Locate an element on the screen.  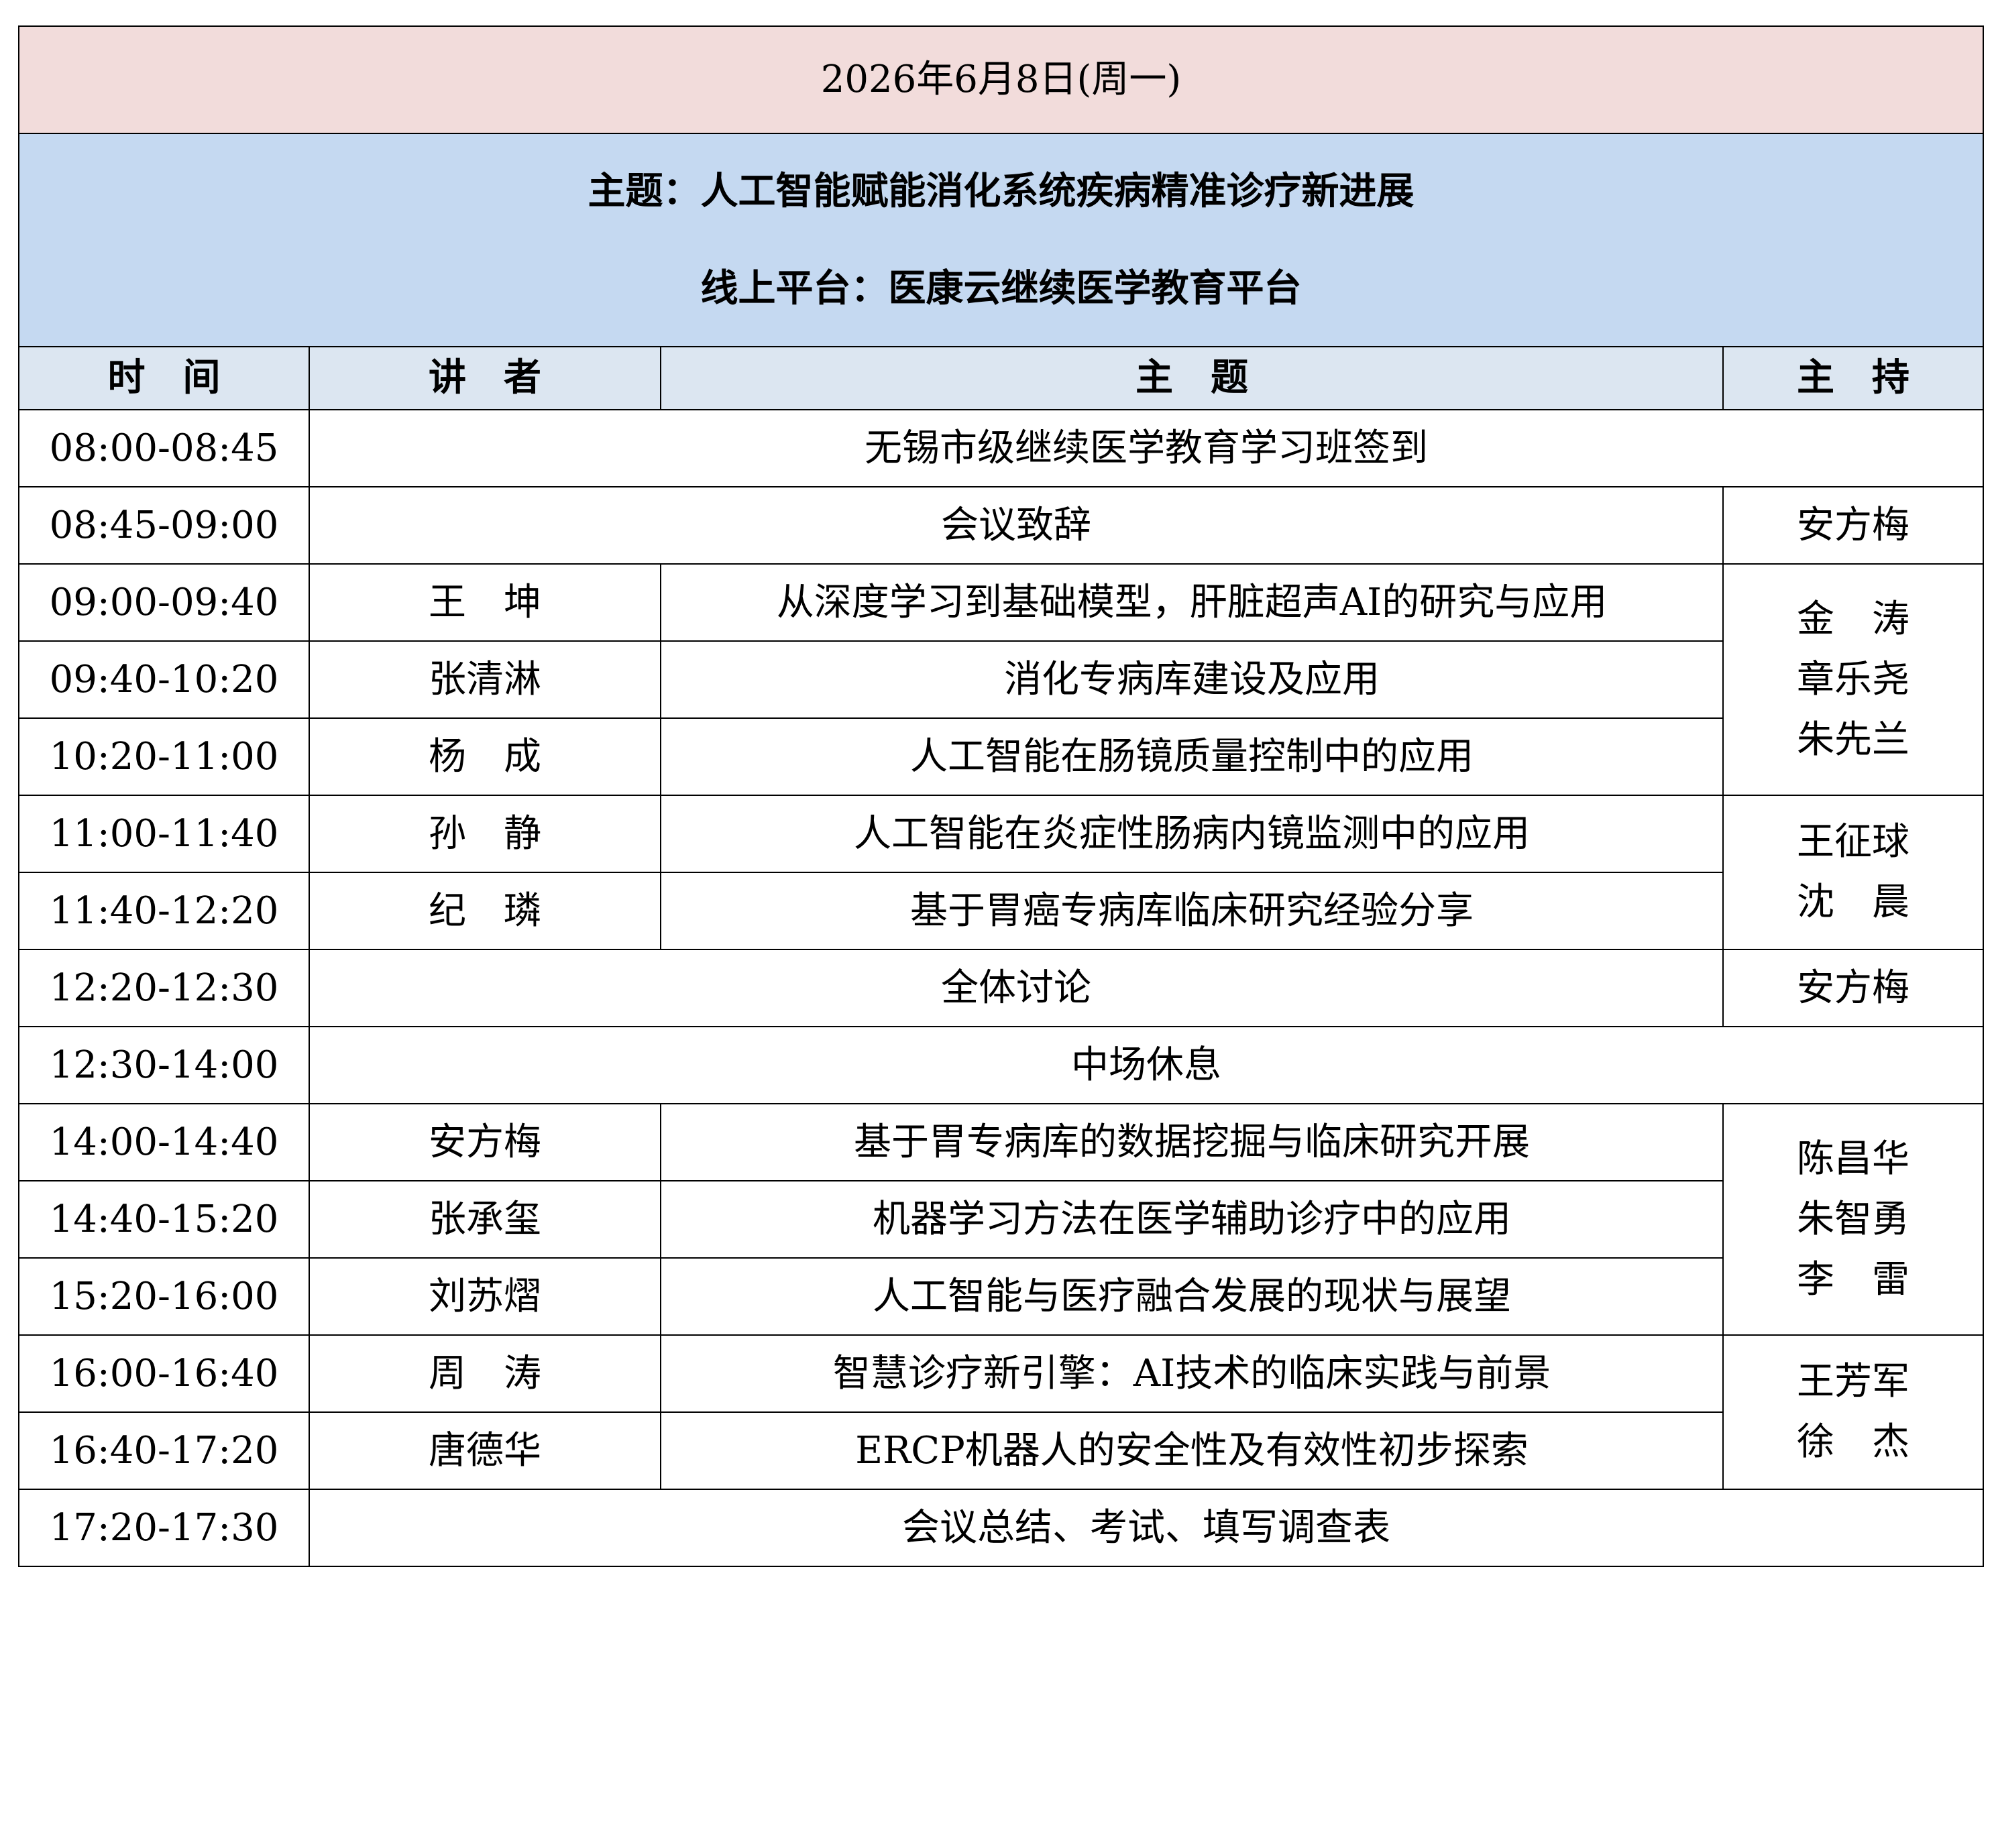
time-cell: 16:00-16:40 is located at coordinates (164, 1373).